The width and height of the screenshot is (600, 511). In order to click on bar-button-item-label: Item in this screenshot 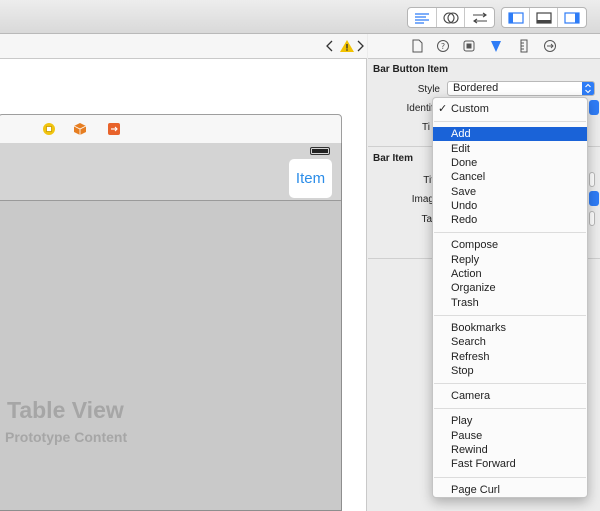, I will do `click(310, 178)`.